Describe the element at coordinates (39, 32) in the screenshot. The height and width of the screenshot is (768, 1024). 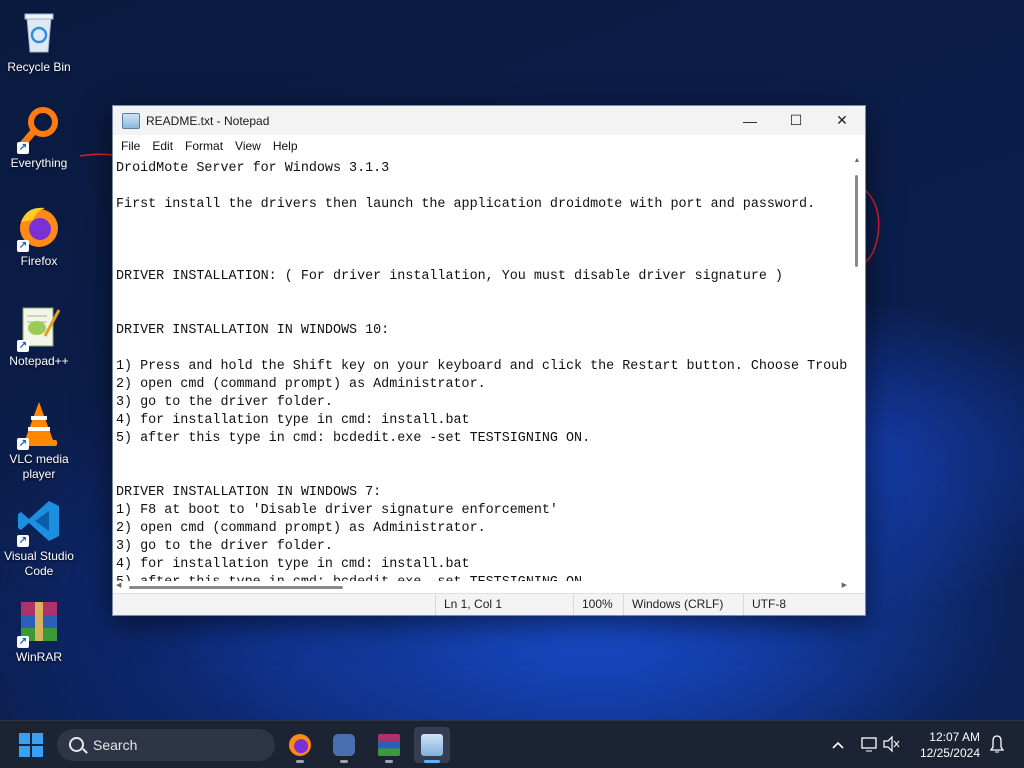
I see `recycle-bin-icon` at that location.